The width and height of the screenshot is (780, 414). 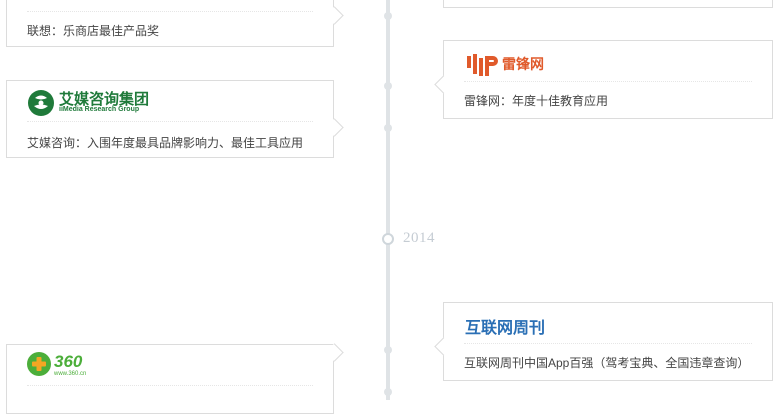 What do you see at coordinates (607, 363) in the screenshot?
I see `award-description: 互联网周刊中国App百强（驾考宝典、全国违章查询）` at bounding box center [607, 363].